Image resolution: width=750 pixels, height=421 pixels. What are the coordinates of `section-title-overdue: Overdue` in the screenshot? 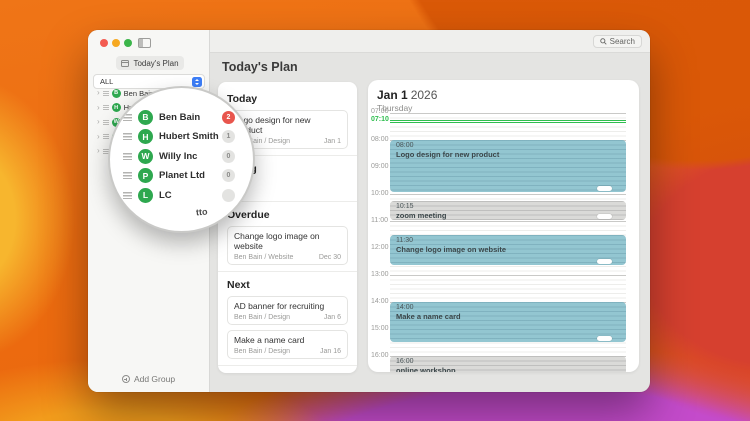 It's located at (248, 215).